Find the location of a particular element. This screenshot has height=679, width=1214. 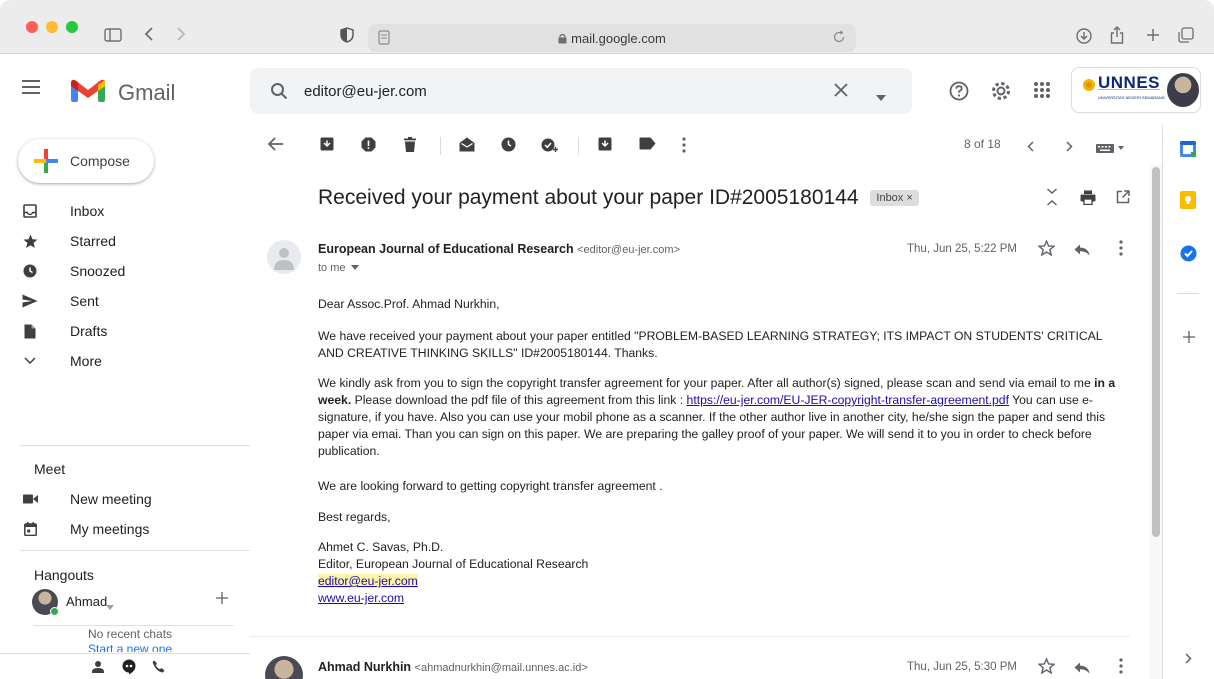

print-icon is located at coordinates (1088, 200).